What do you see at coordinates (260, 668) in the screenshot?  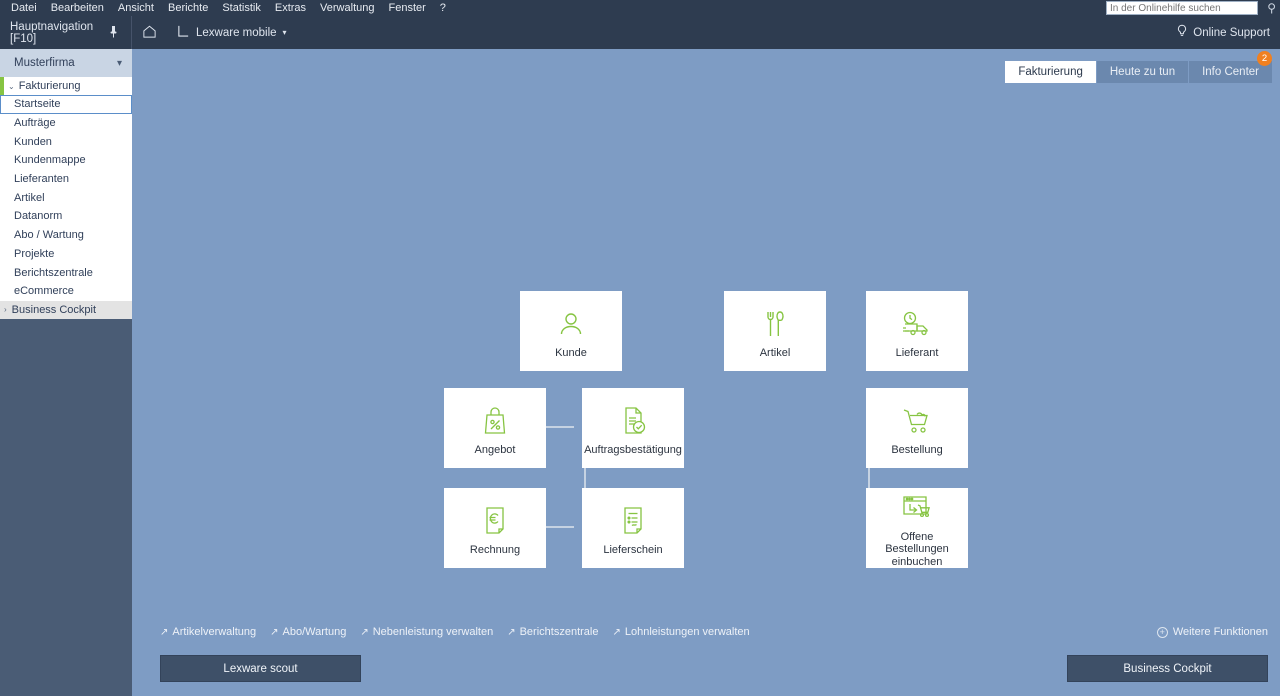 I see `lexware-scout-button: Lexware scout` at bounding box center [260, 668].